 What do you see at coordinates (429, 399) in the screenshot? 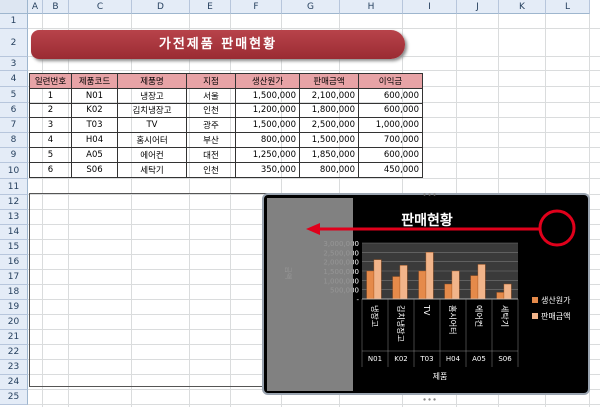
I see `resize-handle-bottom: ∙∙∙` at bounding box center [429, 399].